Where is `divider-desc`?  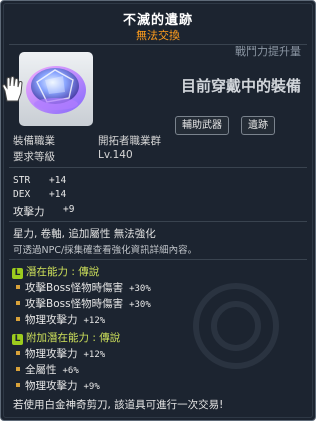 divider-desc is located at coordinates (158, 221).